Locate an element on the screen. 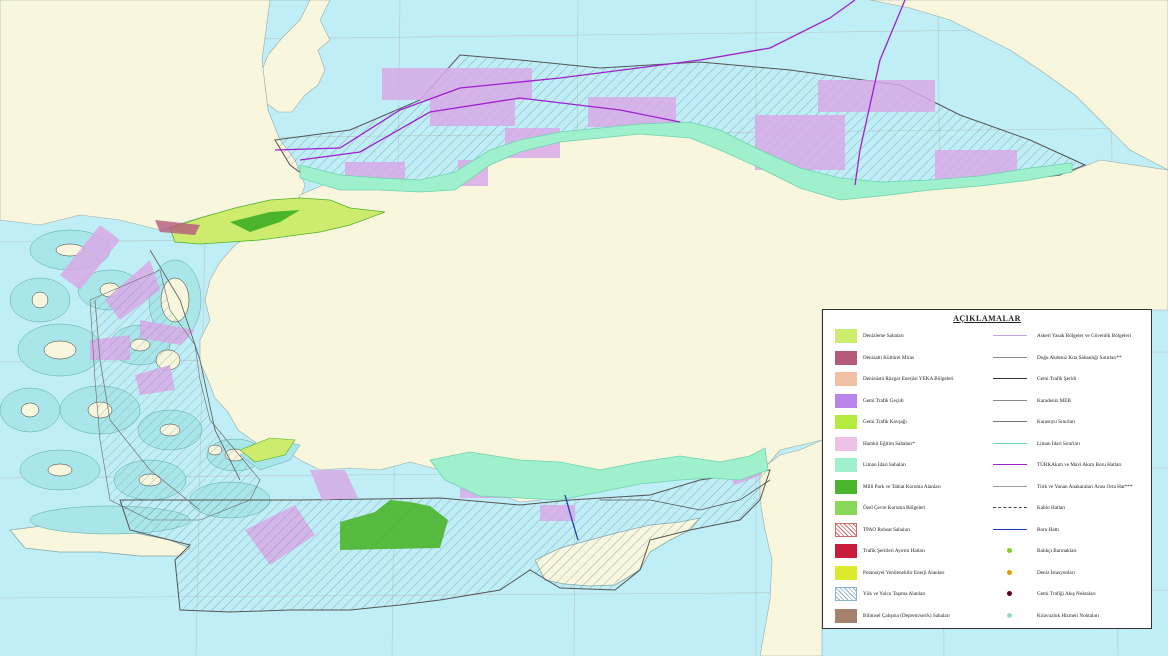 This screenshot has height=656, width=1168. legend-item-label: Gemi Trafik Şeridi is located at coordinates (1057, 379).